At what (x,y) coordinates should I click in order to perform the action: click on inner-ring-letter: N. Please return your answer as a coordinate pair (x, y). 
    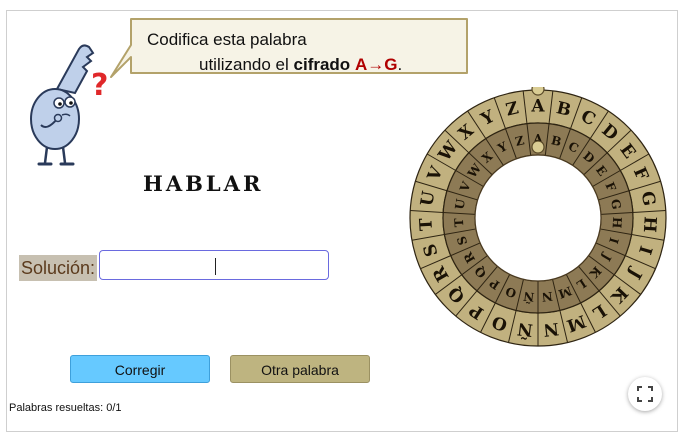
    Looking at the image, I should click on (547, 296).